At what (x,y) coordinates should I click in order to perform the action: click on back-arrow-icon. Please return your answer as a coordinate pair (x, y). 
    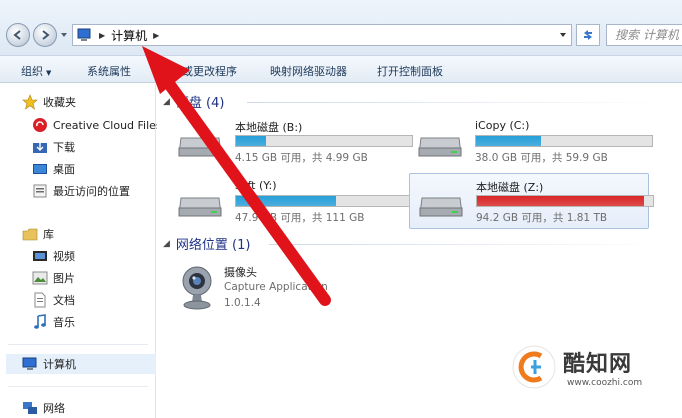
    Looking at the image, I should click on (17, 35).